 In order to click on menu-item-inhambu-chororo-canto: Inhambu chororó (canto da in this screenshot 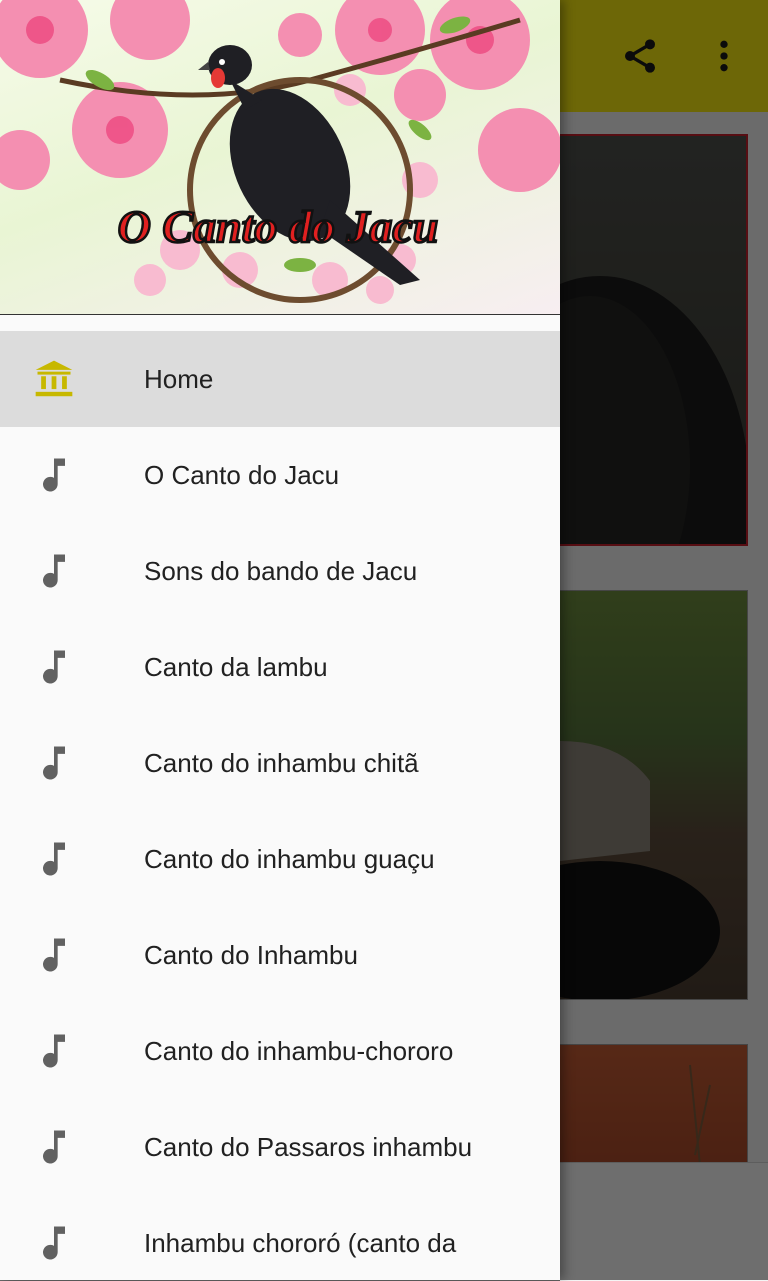, I will do `click(280, 1237)`.